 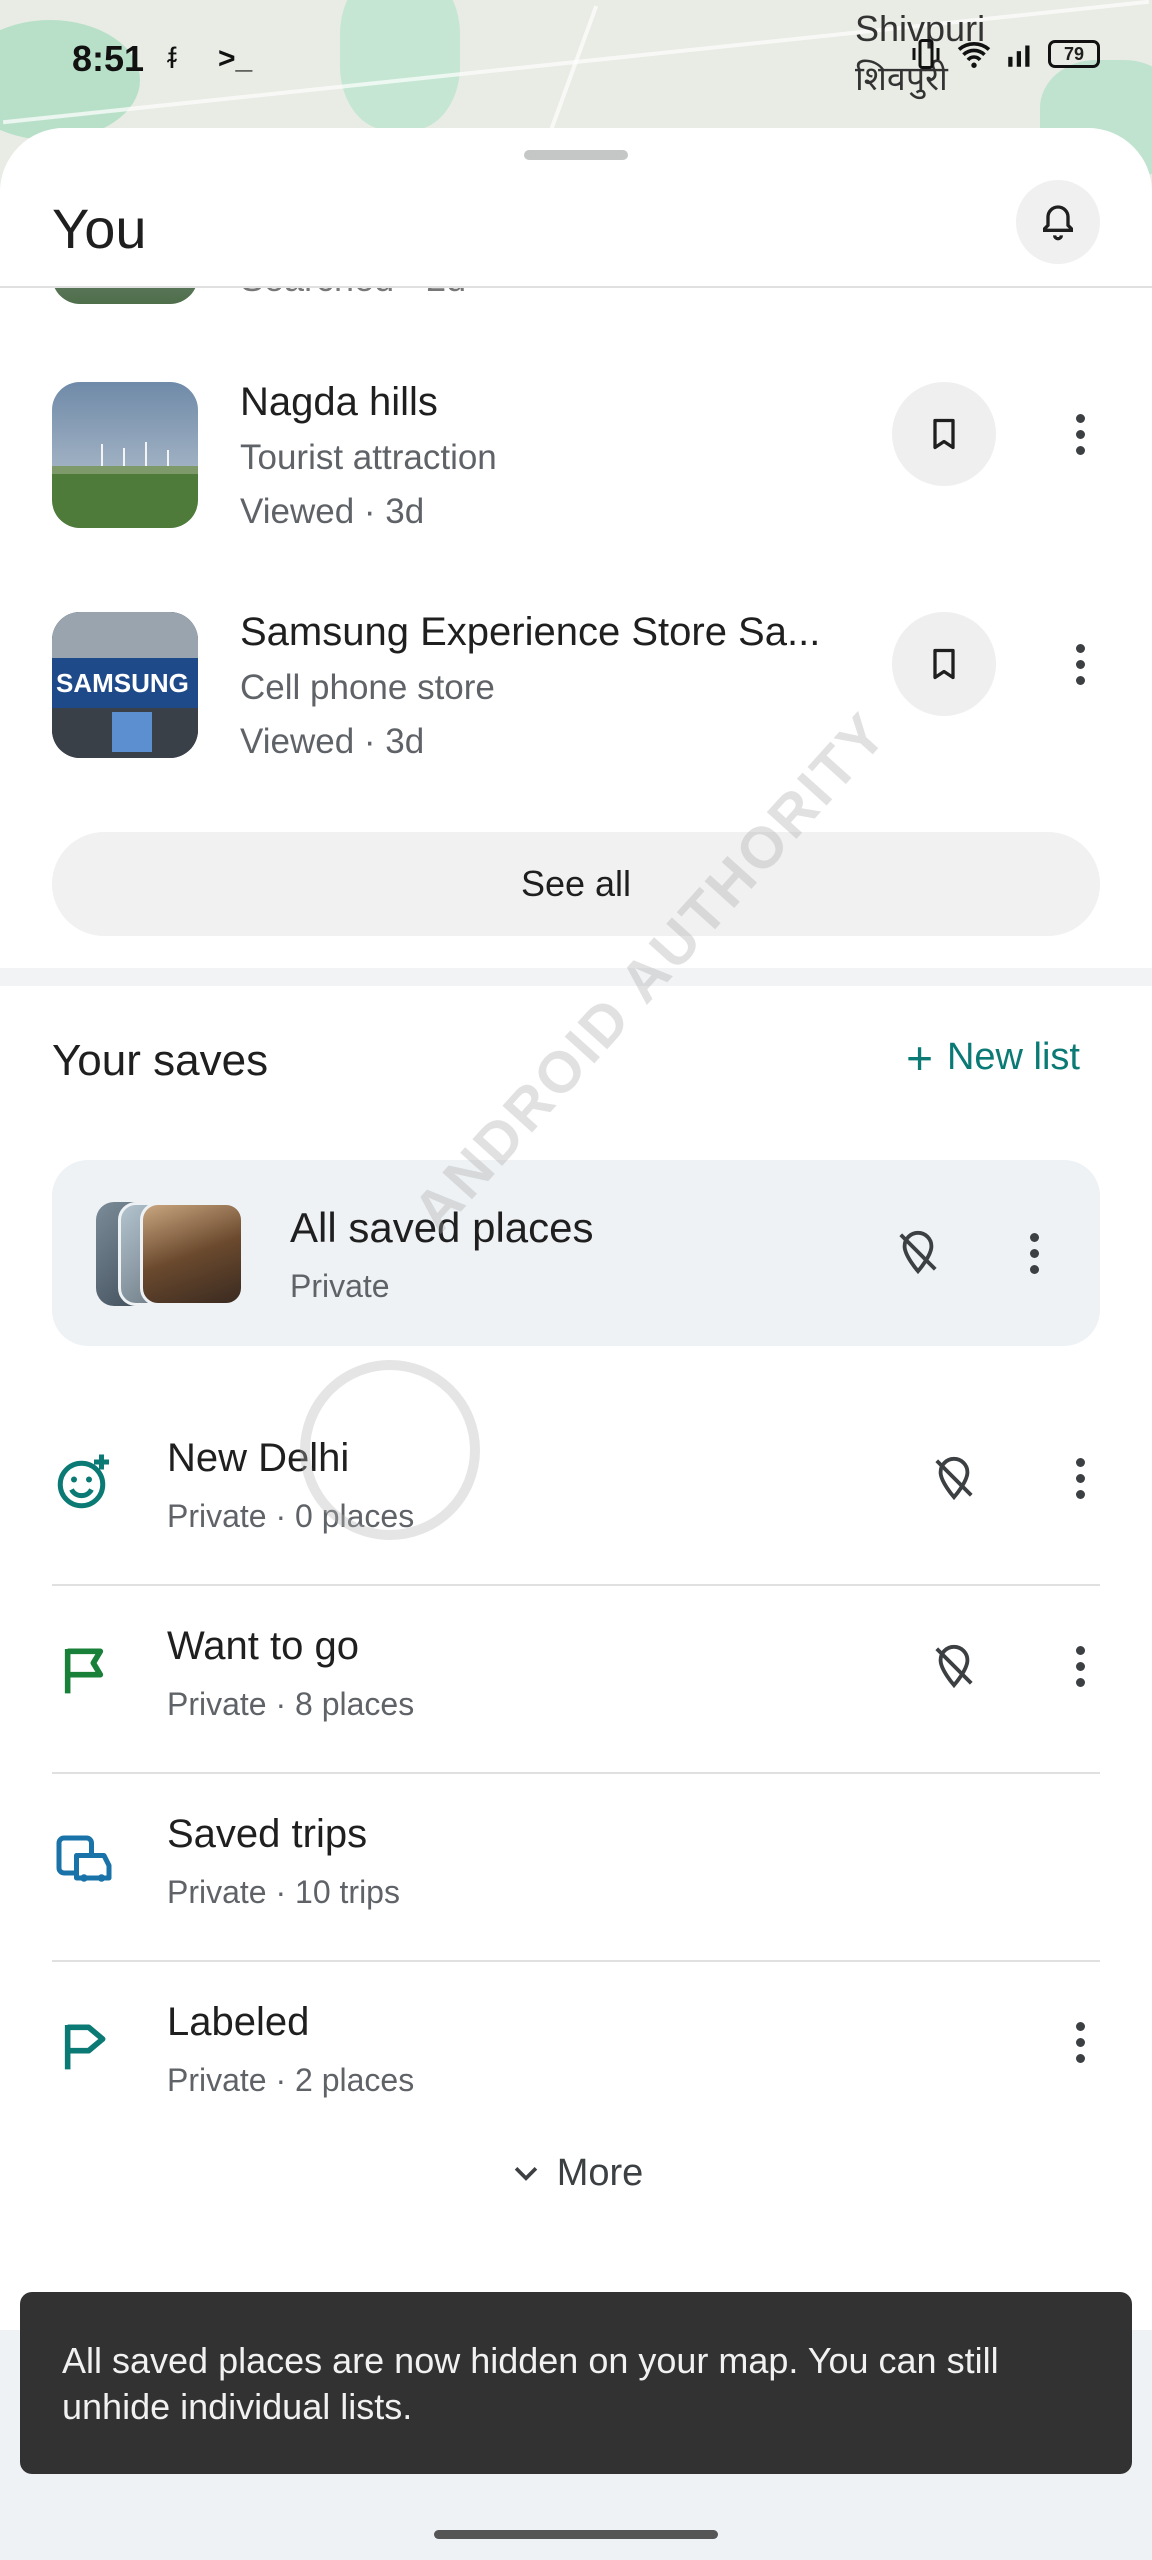 I want to click on new-list-button: + New list, so click(x=993, y=1057).